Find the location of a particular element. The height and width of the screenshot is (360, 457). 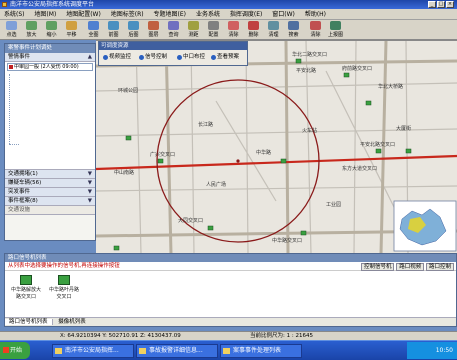

close-button: × is located at coordinates (450, 4).